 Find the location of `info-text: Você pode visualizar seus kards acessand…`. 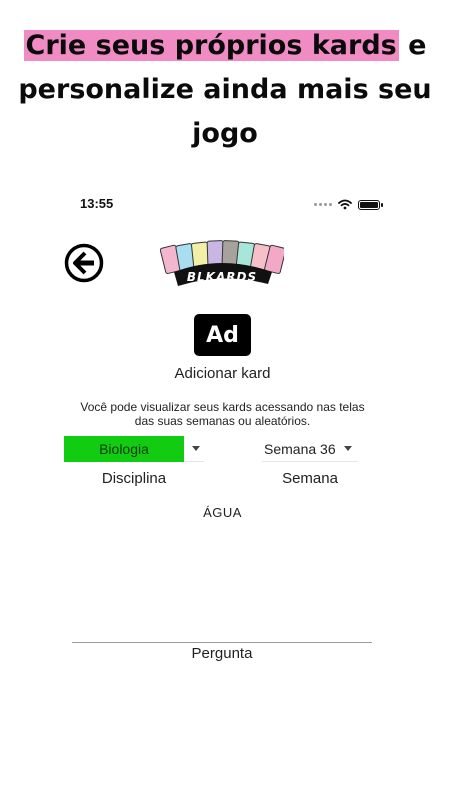

info-text: Você pode visualizar seus kards acessand… is located at coordinates (222, 414).